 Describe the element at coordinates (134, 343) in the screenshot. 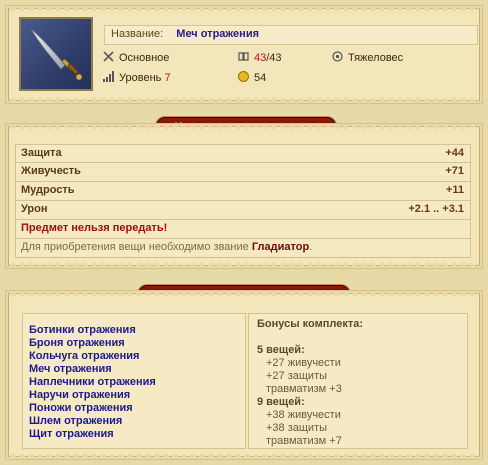

I see `set-item-link: Броня отражения` at that location.